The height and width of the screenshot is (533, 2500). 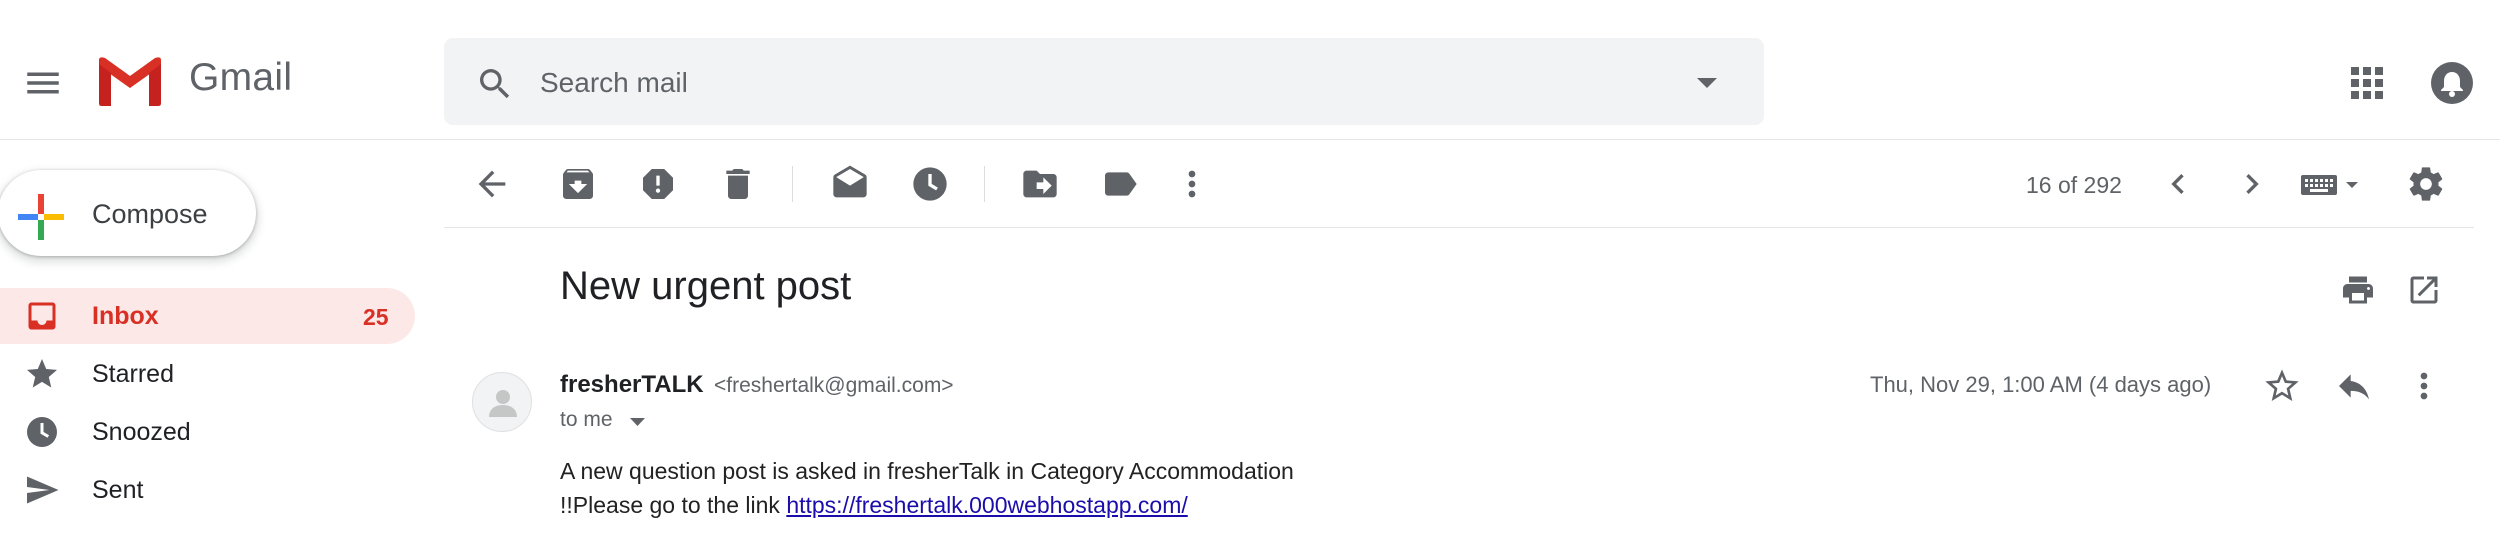 I want to click on message-more-button, so click(x=2424, y=386).